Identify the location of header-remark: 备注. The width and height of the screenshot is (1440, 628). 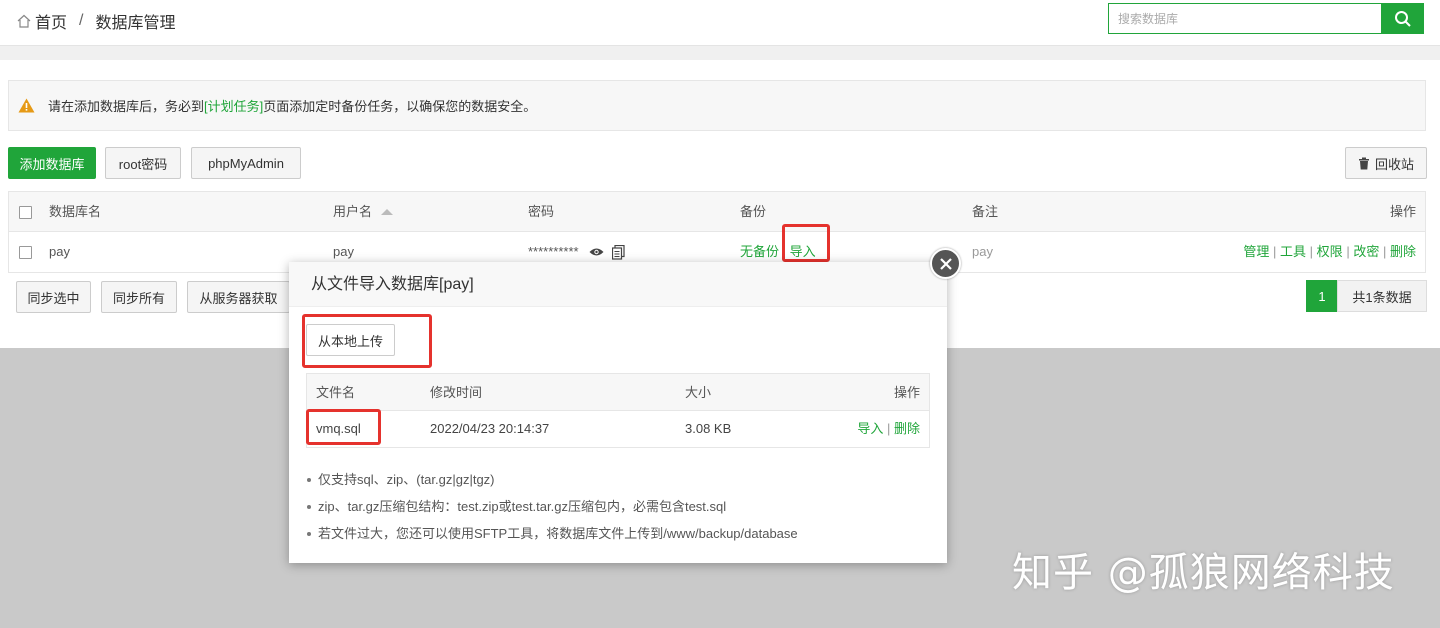
(985, 211).